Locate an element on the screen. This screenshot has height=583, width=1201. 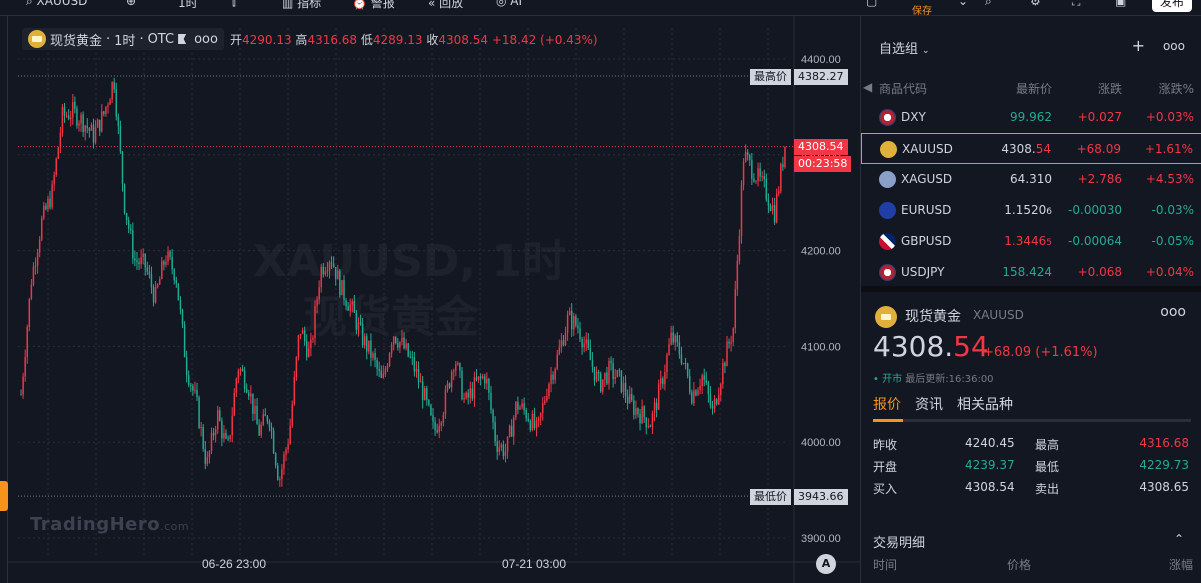
save-button: 保存 is located at coordinates (922, 8).